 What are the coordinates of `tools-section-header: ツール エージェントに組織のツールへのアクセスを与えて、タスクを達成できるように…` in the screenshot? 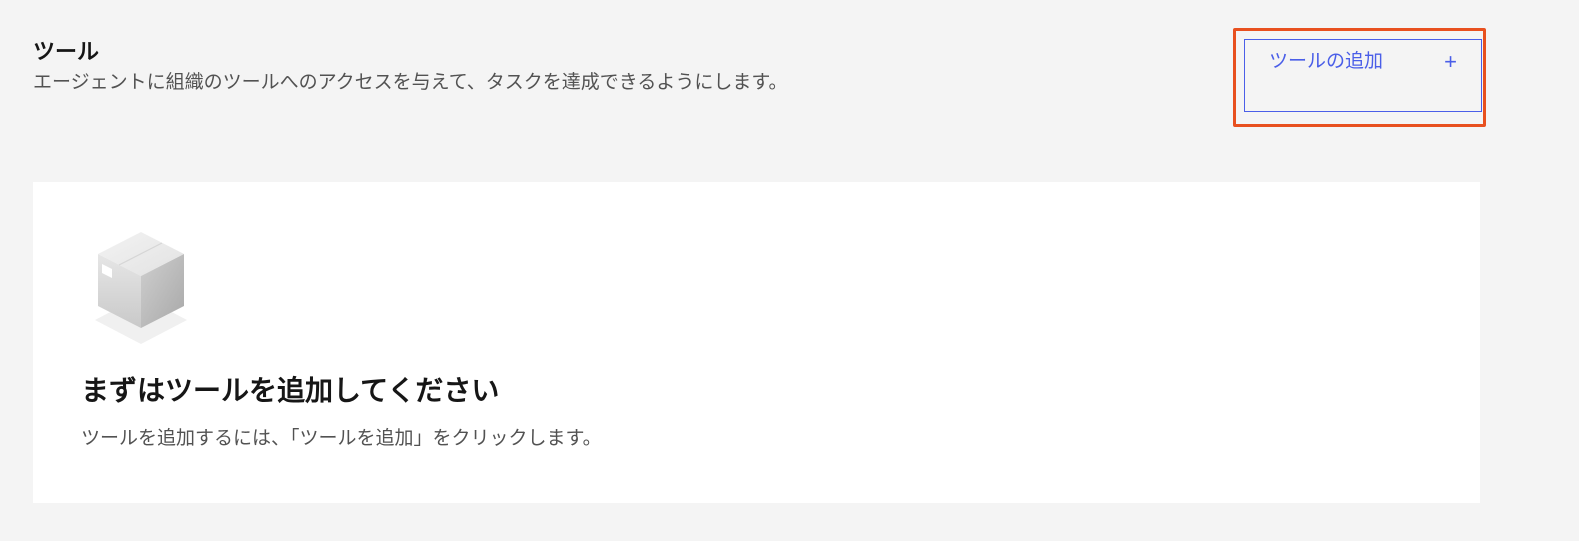 It's located at (583, 67).